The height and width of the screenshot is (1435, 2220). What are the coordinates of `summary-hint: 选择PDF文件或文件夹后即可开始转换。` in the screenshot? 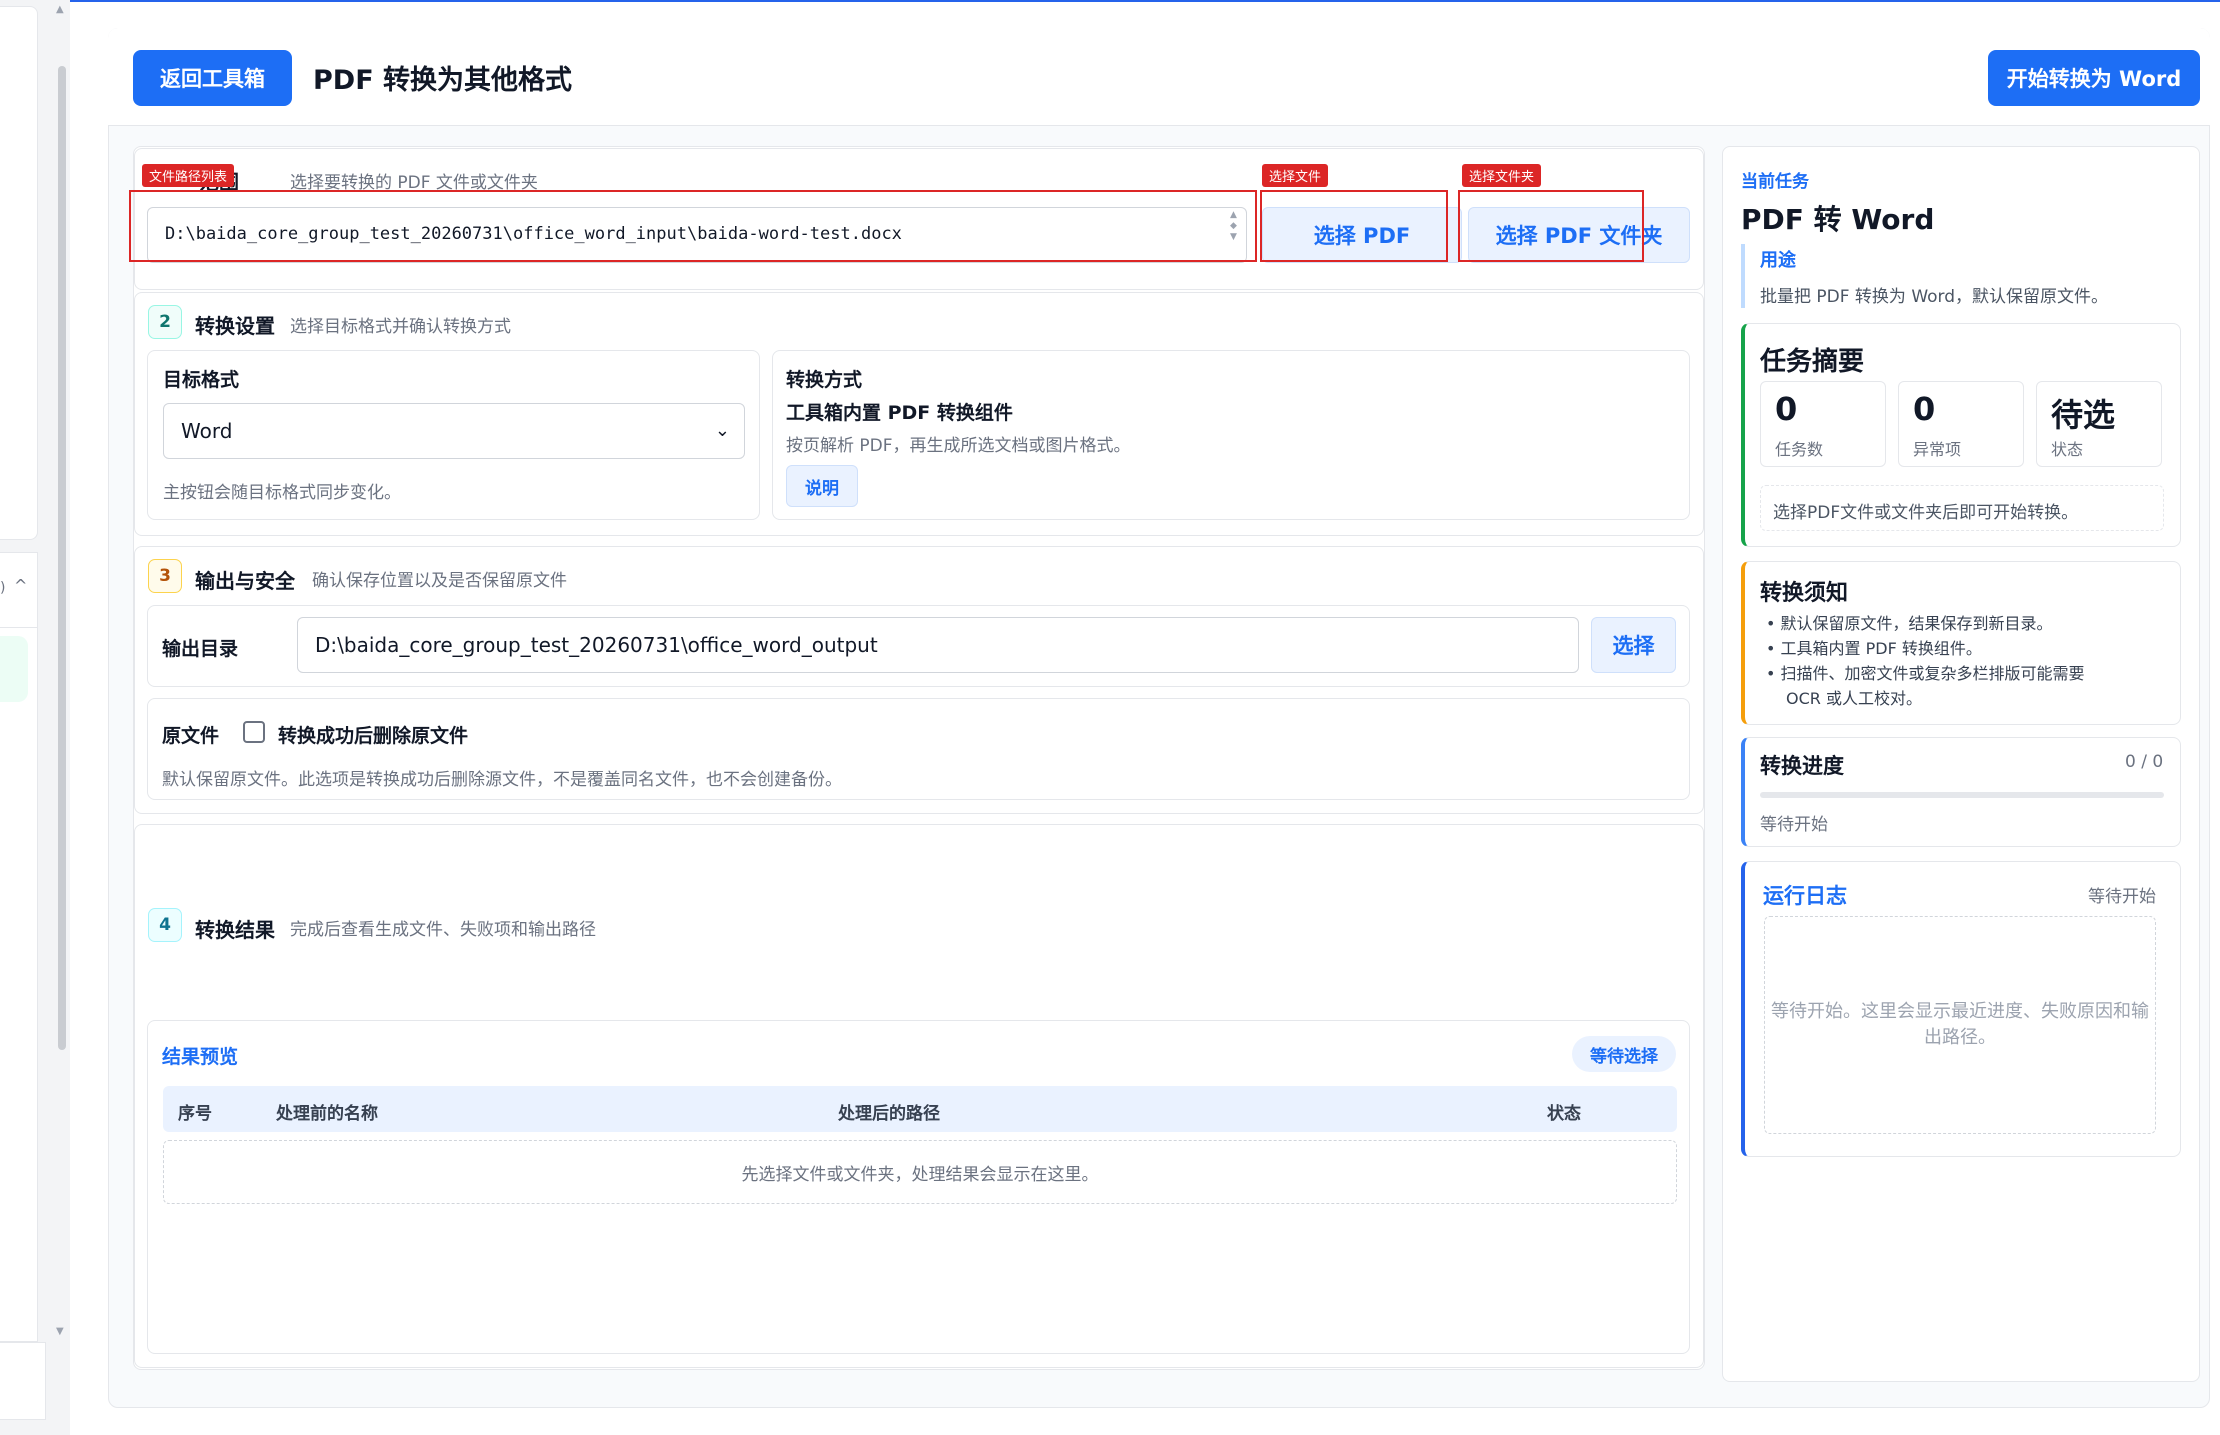 It's located at (1962, 508).